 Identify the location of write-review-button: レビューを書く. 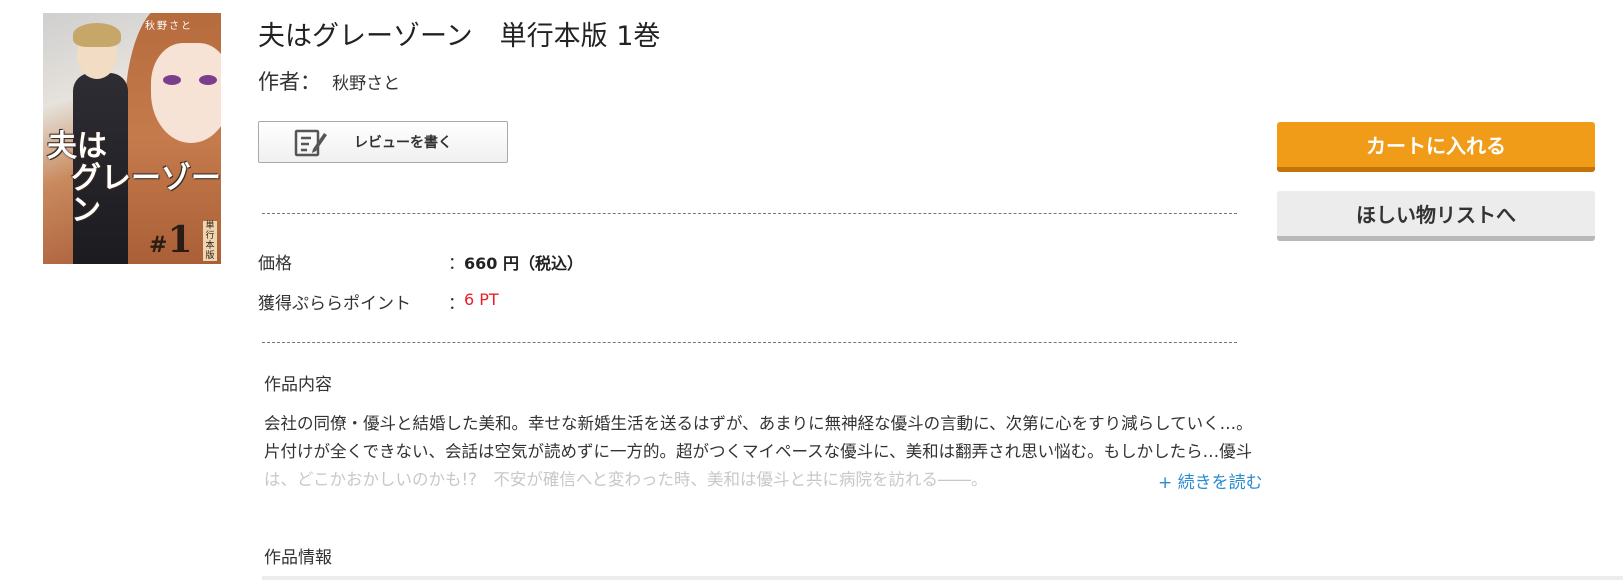
(383, 142).